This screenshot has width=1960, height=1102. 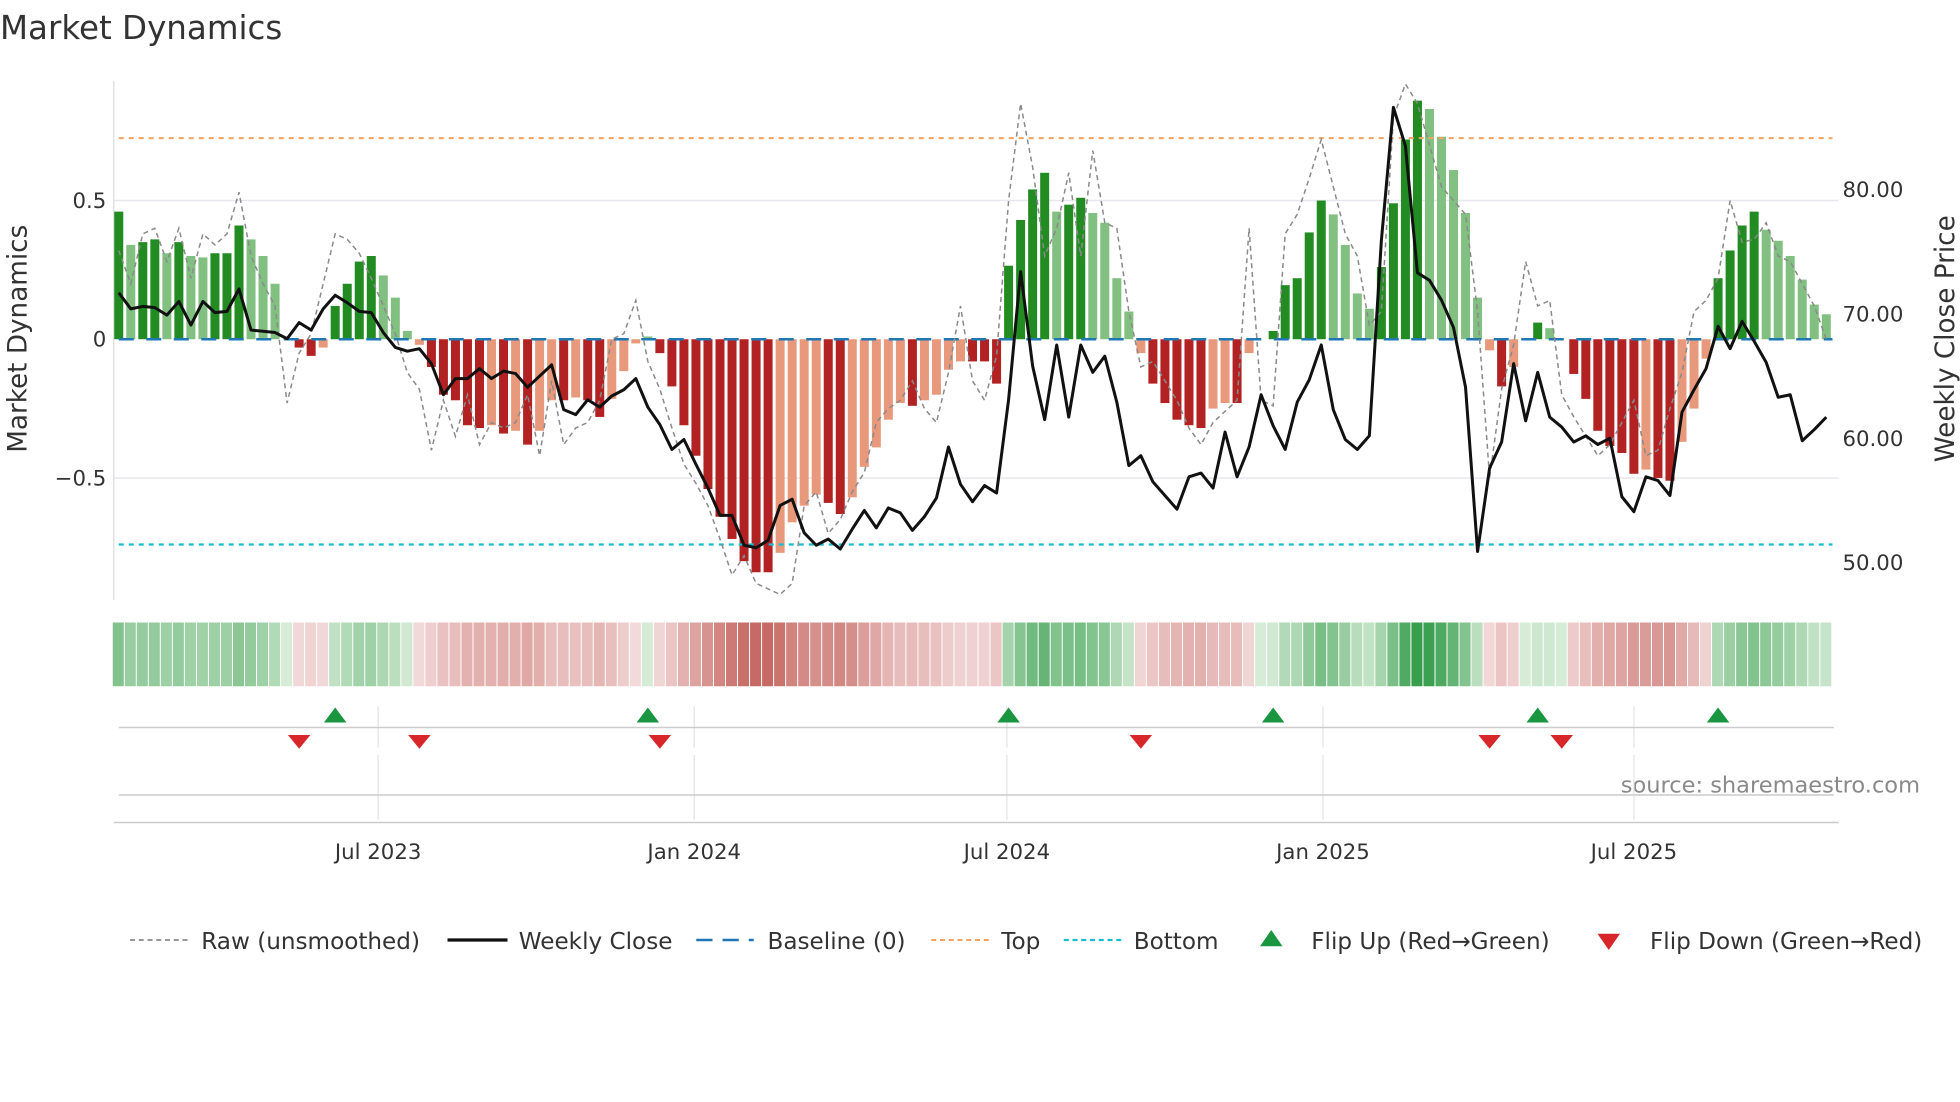 What do you see at coordinates (976, 765) in the screenshot?
I see `flip-panel` at bounding box center [976, 765].